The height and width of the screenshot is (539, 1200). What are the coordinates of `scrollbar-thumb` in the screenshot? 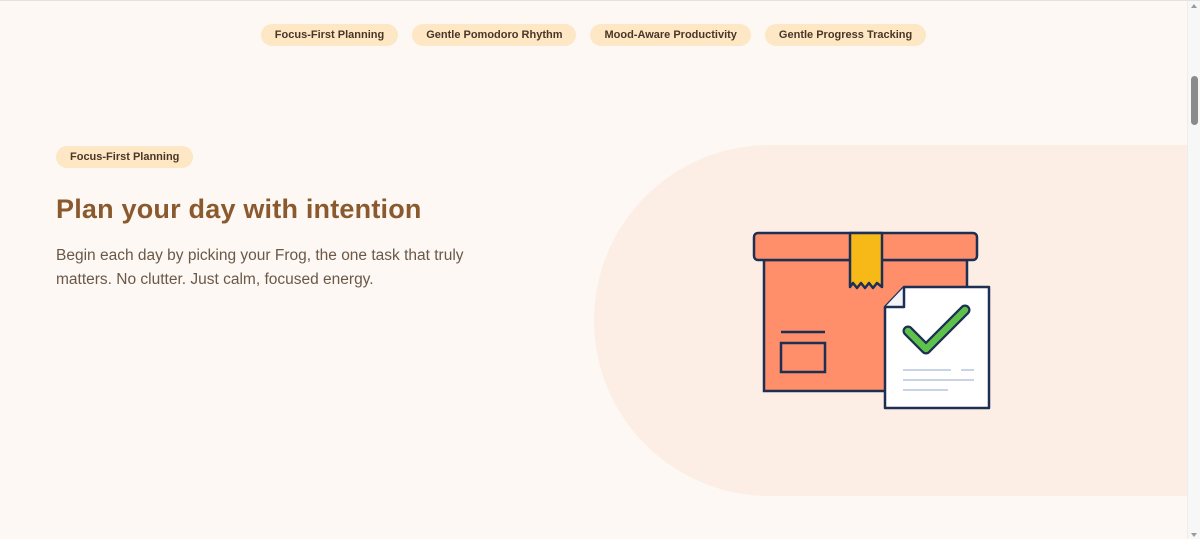 It's located at (1194, 100).